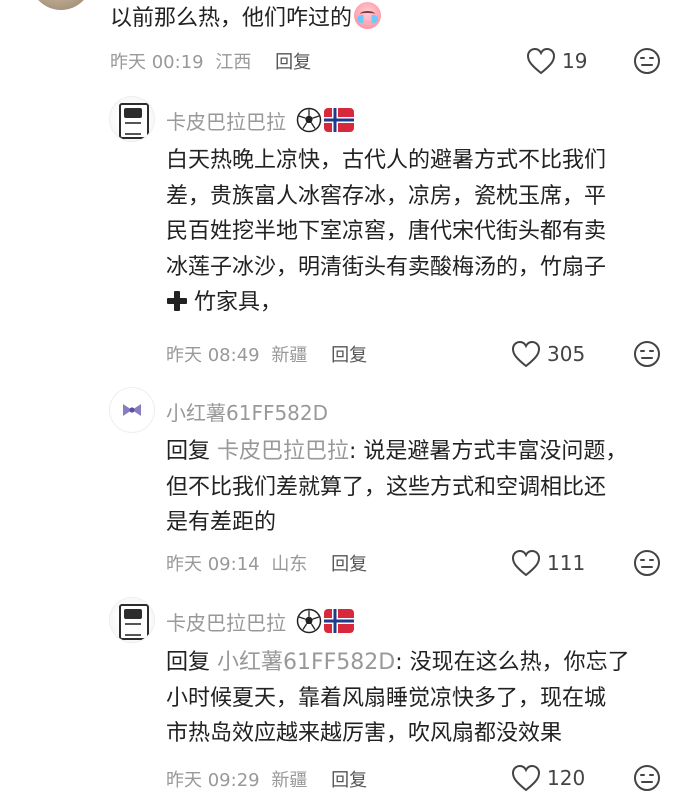  Describe the element at coordinates (247, 411) in the screenshot. I see `username: 小红薯61FF582D` at that location.